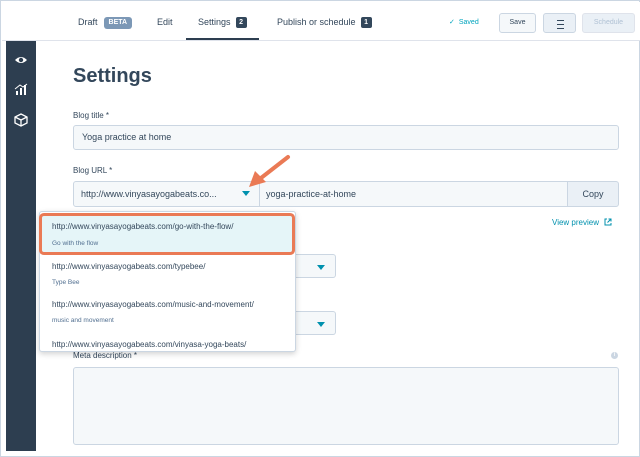 The height and width of the screenshot is (457, 640). What do you see at coordinates (468, 22) in the screenshot?
I see `saved-label: Saved` at bounding box center [468, 22].